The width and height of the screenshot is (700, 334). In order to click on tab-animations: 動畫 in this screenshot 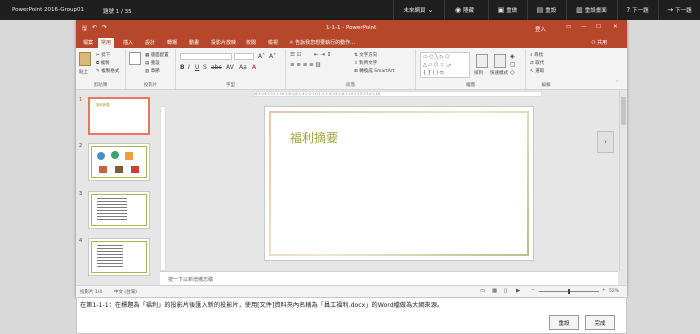, I will do `click(194, 43)`.